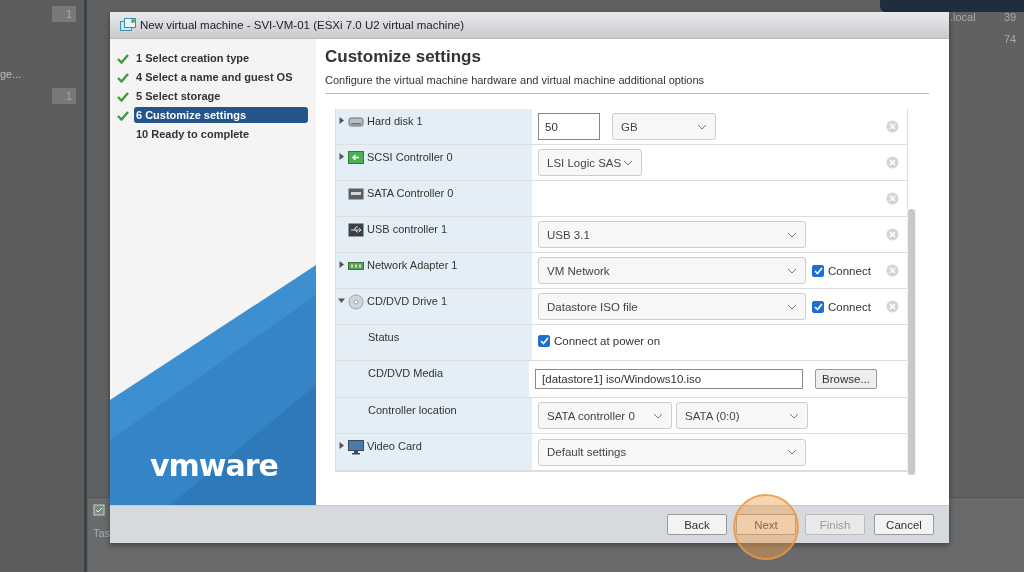 The height and width of the screenshot is (572, 1024). I want to click on device-label: SATA Controller 0, so click(410, 193).